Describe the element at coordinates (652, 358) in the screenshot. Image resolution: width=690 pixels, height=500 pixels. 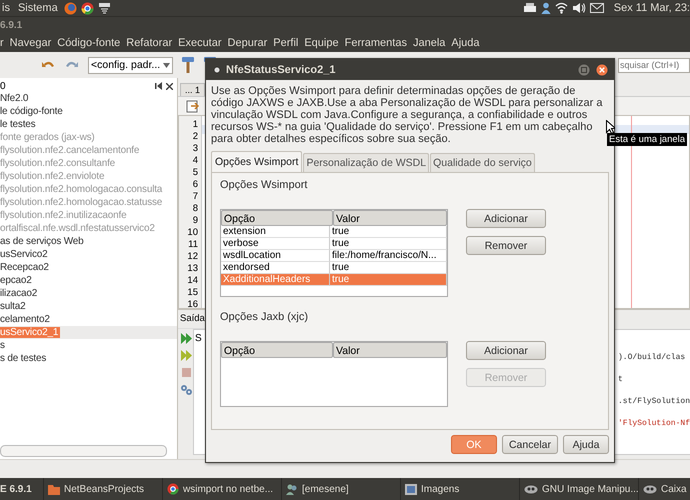
I see `output-line: ).O/build/clas` at that location.